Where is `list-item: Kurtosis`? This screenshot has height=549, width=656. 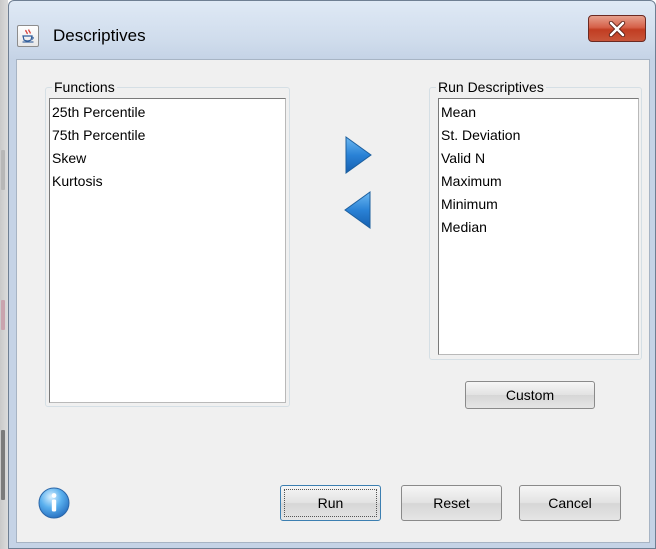 list-item: Kurtosis is located at coordinates (168, 181).